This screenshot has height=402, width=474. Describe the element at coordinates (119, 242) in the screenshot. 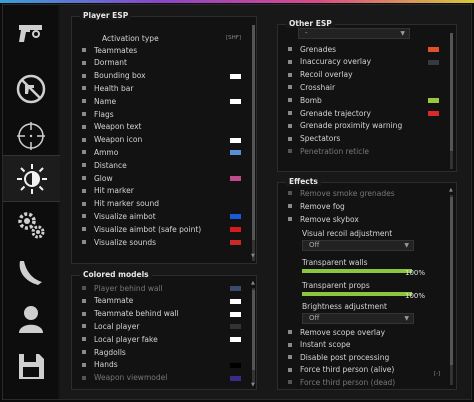

I see `option-row-visualize-sounds: Visualize sounds` at that location.